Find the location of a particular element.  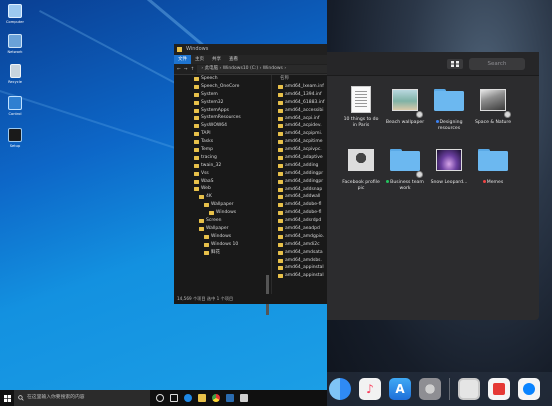

photos-icon is located at coordinates (244, 398).